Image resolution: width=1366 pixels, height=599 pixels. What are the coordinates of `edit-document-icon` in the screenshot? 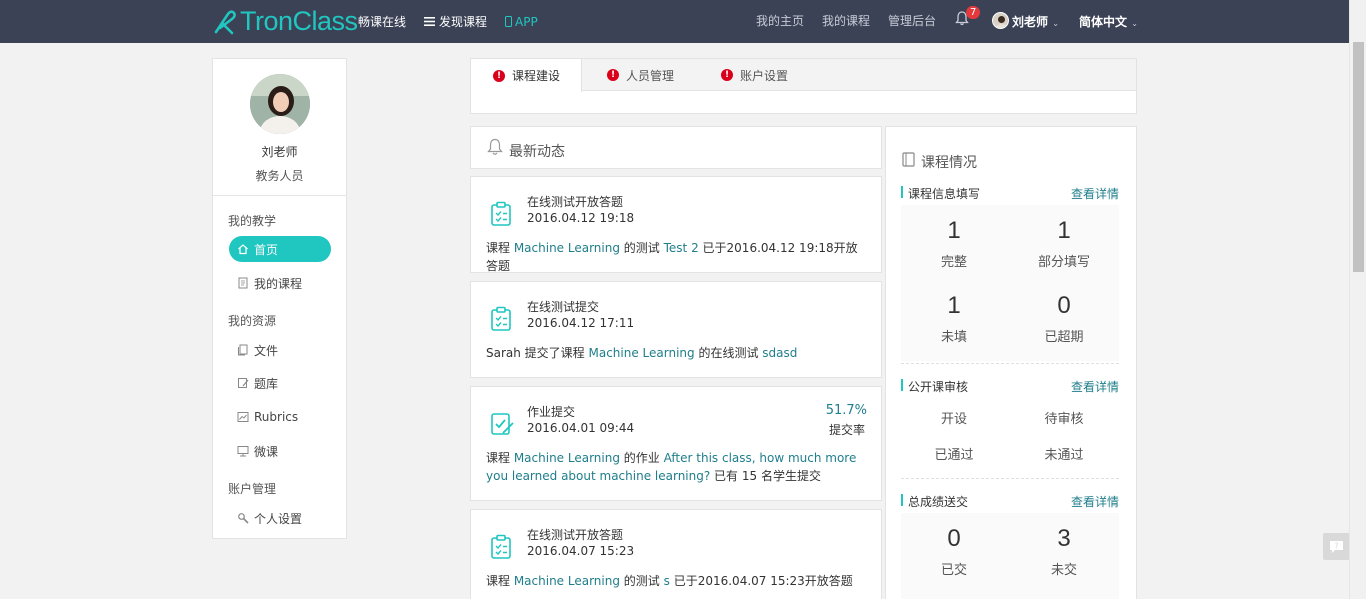 It's located at (502, 425).